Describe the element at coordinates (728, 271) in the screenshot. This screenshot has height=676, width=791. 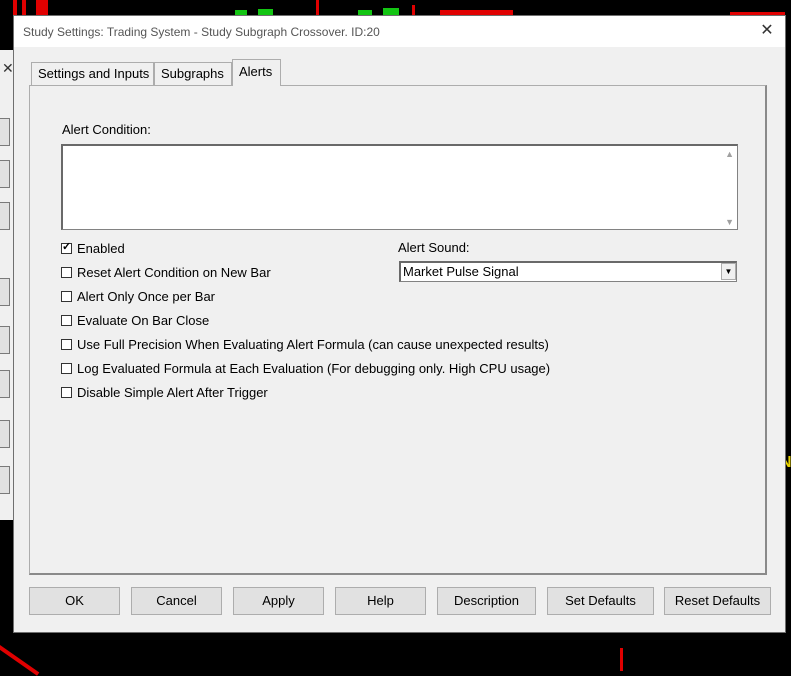
I see `chevron-down-icon: ▼` at that location.